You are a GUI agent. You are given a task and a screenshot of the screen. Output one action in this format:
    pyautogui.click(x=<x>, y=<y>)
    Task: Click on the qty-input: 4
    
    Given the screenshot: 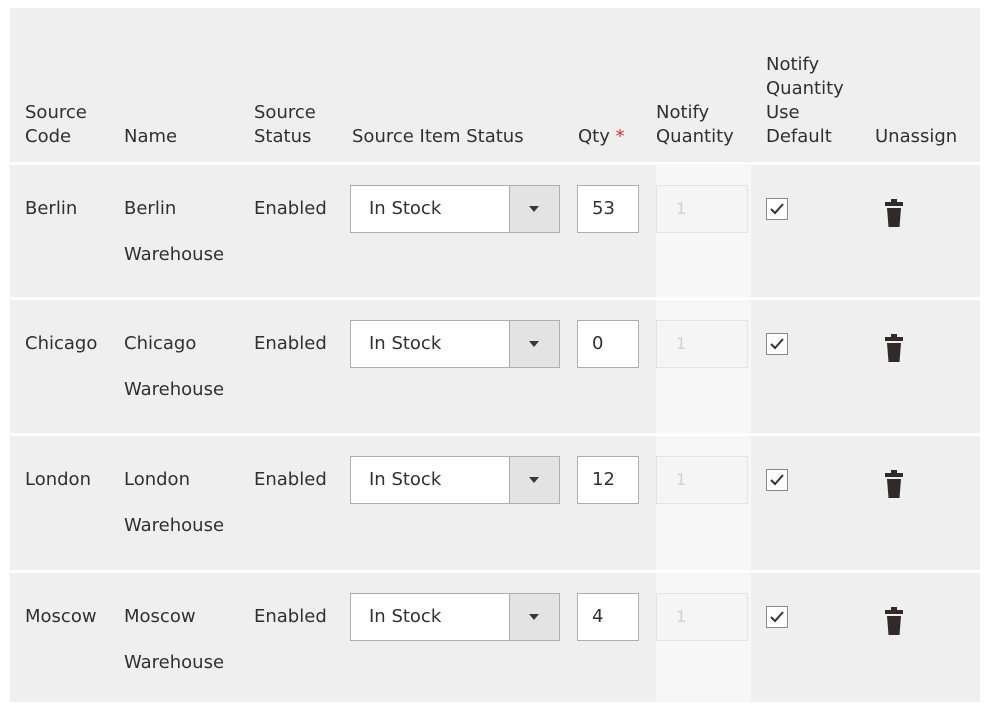 What is the action you would take?
    pyautogui.click(x=608, y=617)
    